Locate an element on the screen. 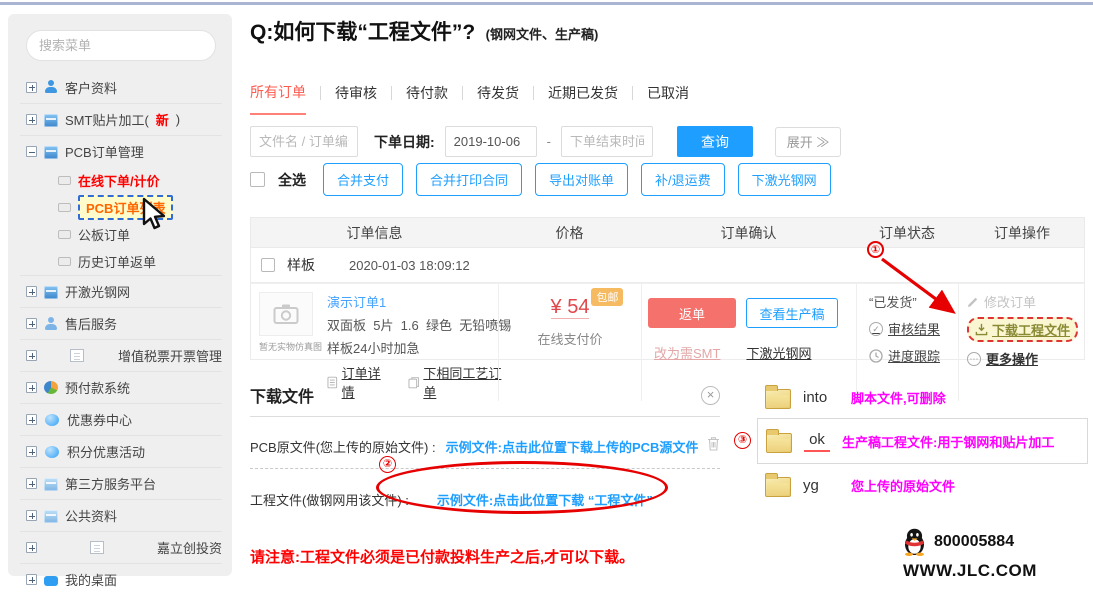 This screenshot has width=1093, height=602. clock-icon is located at coordinates (876, 355).